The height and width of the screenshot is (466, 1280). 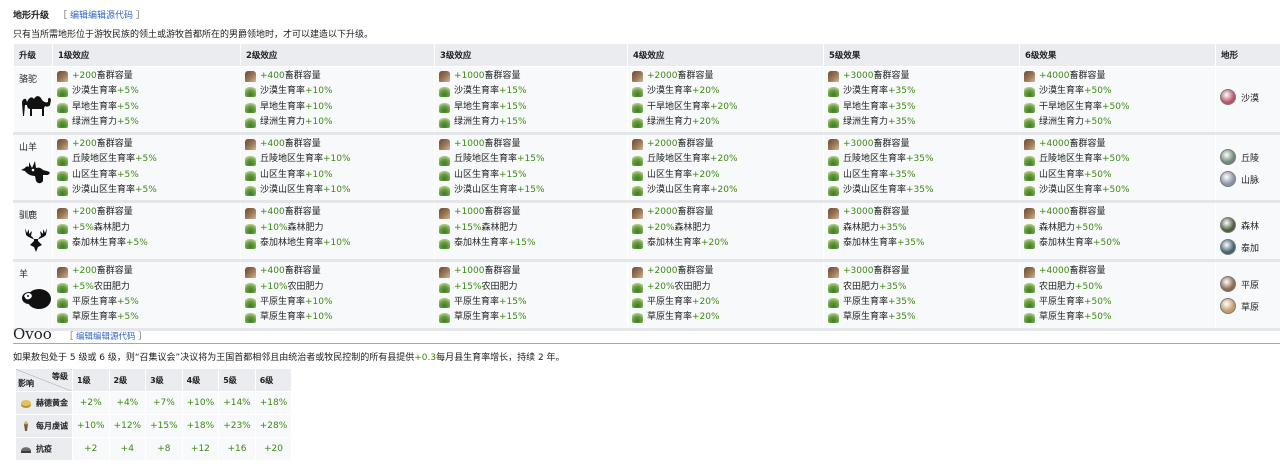 I want to click on goat-icon, so click(x=36, y=172).